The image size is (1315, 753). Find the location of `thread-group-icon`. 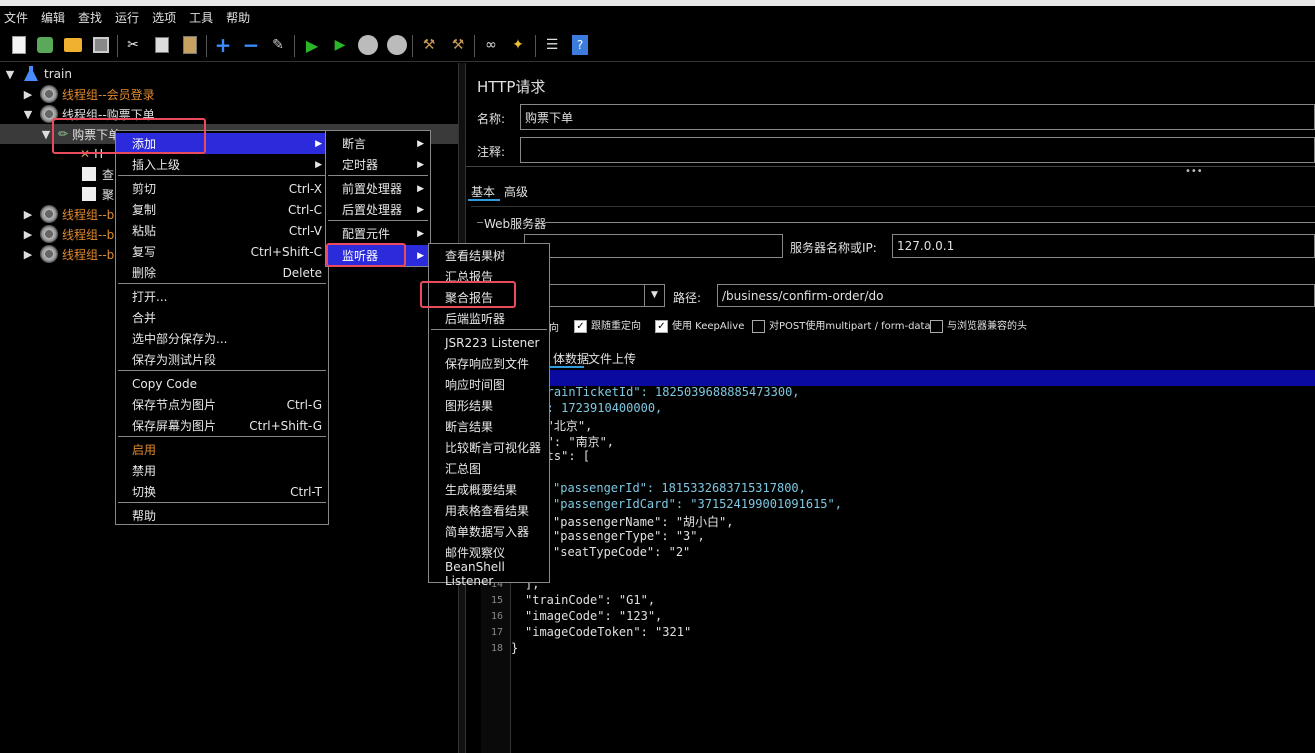

thread-group-icon is located at coordinates (49, 94).